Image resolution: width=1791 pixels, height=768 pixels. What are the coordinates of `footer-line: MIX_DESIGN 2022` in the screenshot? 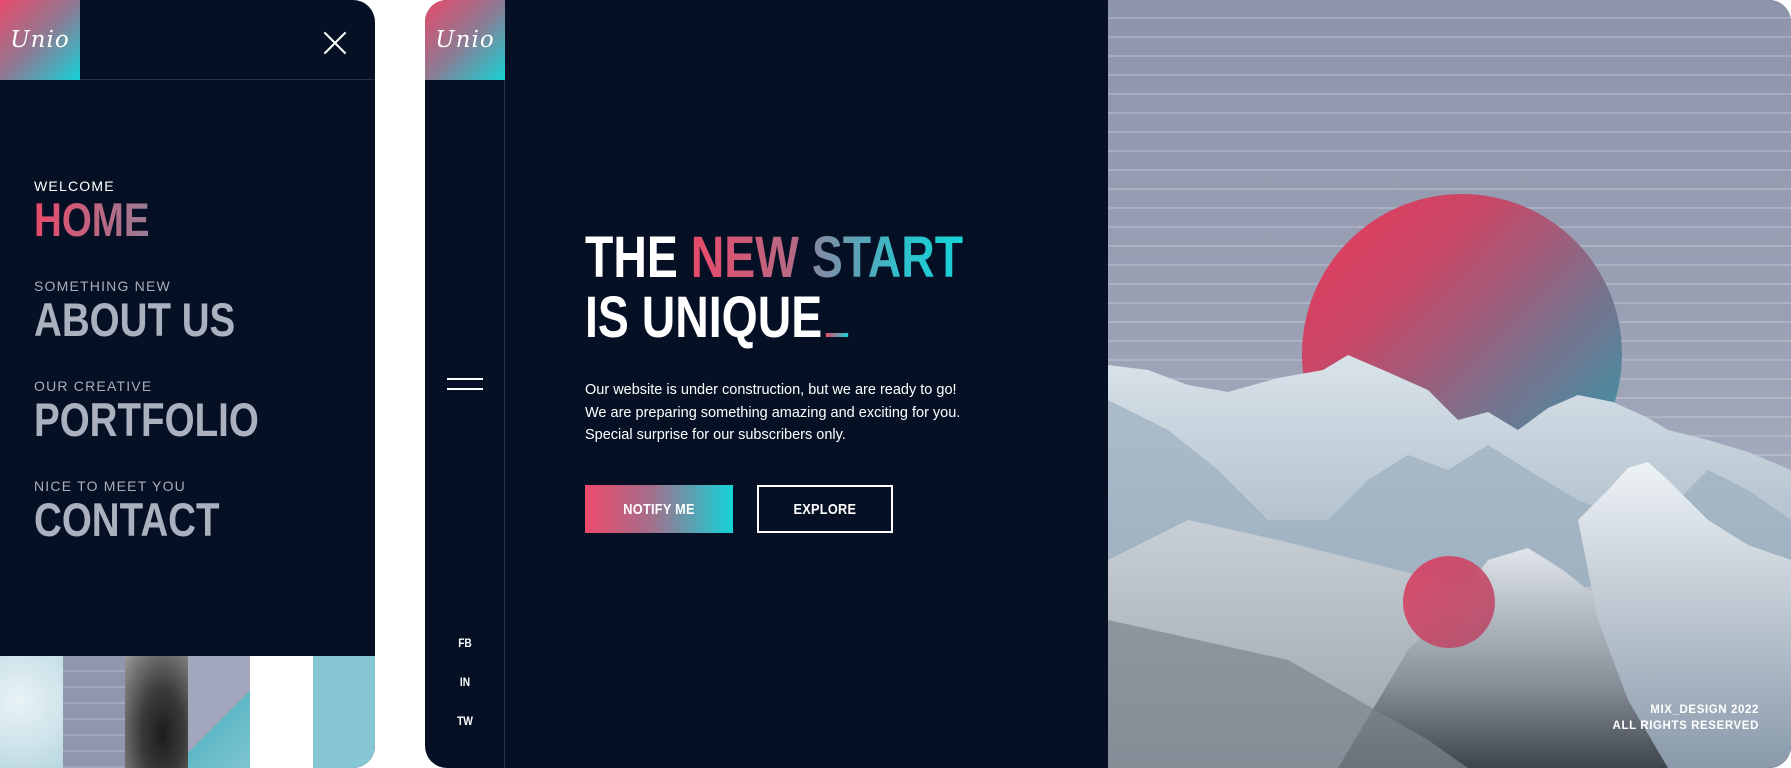 It's located at (1704, 710).